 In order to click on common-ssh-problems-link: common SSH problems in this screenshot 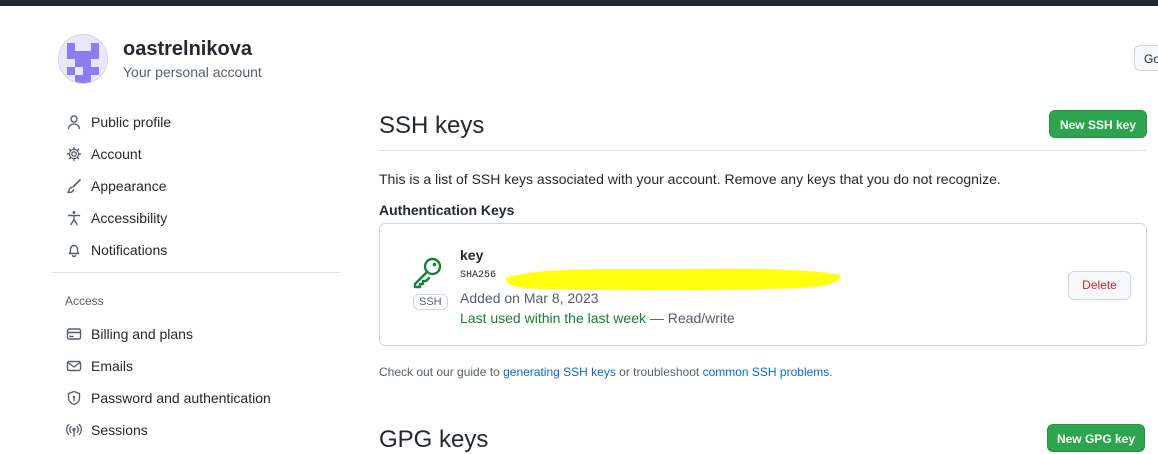, I will do `click(766, 372)`.